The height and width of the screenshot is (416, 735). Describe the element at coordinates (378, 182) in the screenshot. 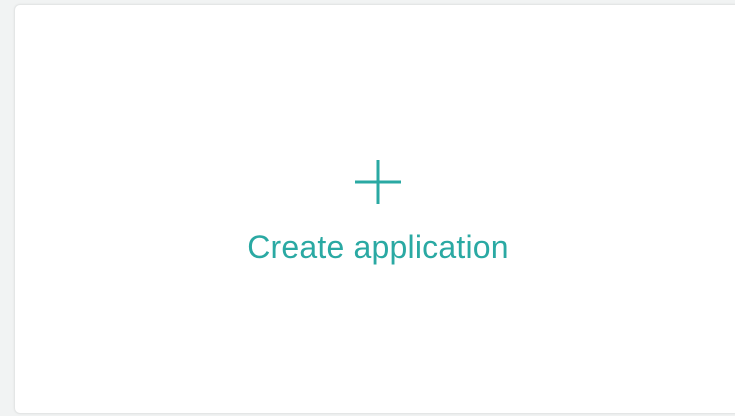

I see `plus-icon` at that location.